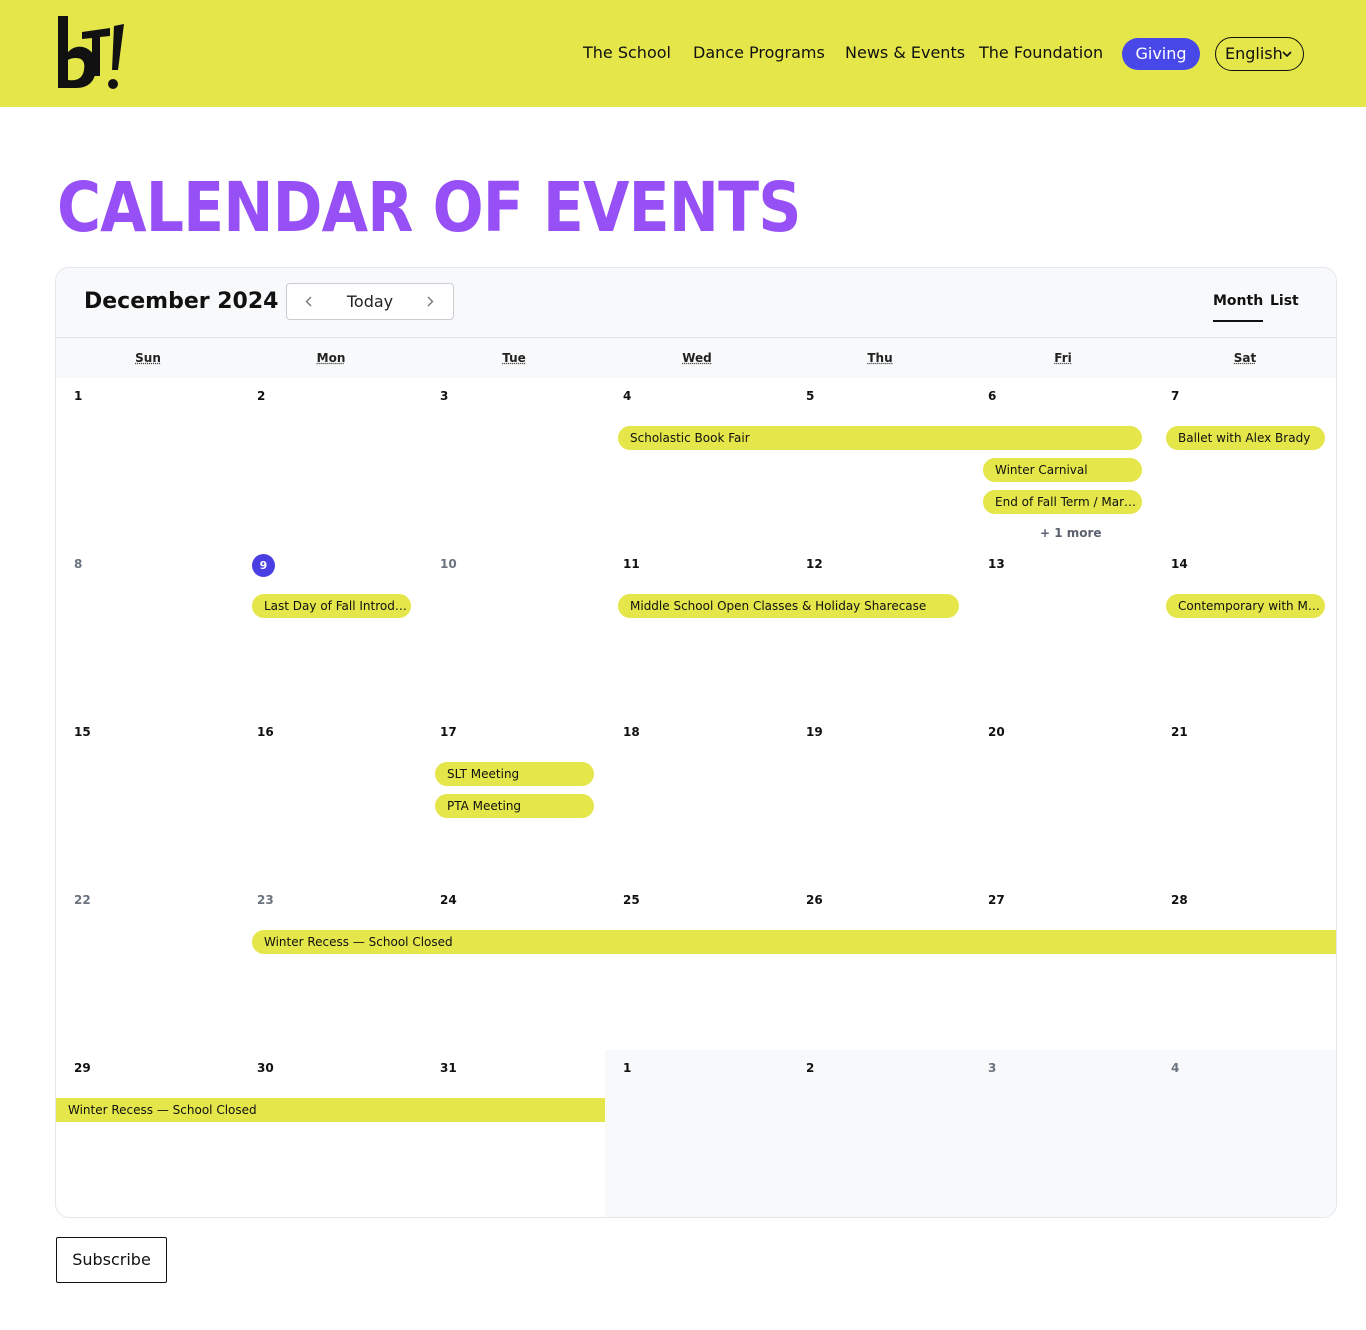 Image resolution: width=1366 pixels, height=1330 pixels. What do you see at coordinates (905, 52) in the screenshot?
I see `nav-news-events: News & Events` at bounding box center [905, 52].